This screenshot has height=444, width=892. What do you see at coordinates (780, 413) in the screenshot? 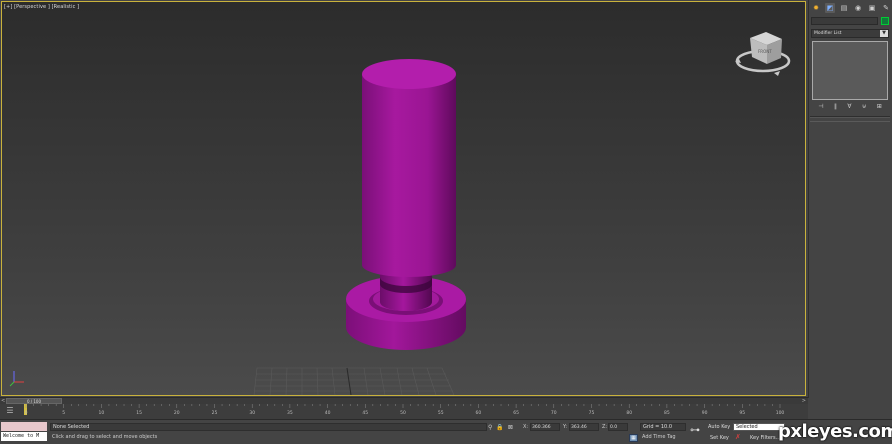
I see `frame-tick-label: 100` at bounding box center [780, 413].